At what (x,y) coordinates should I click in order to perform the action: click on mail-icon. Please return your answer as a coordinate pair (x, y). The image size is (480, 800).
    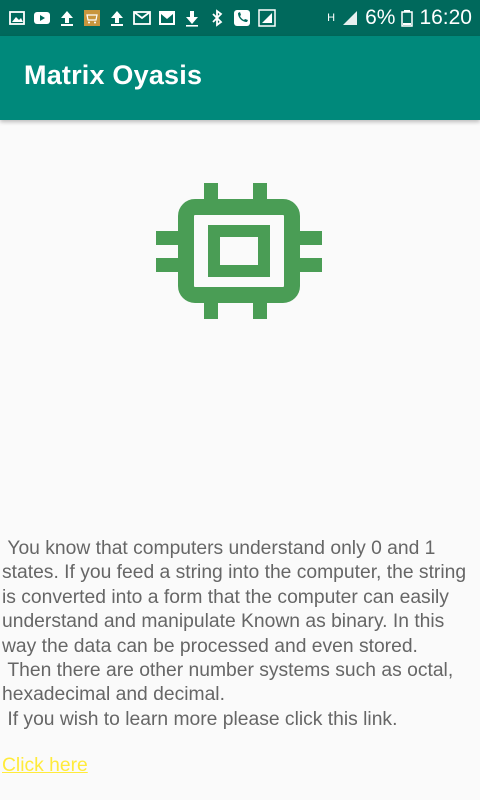
    Looking at the image, I should click on (142, 18).